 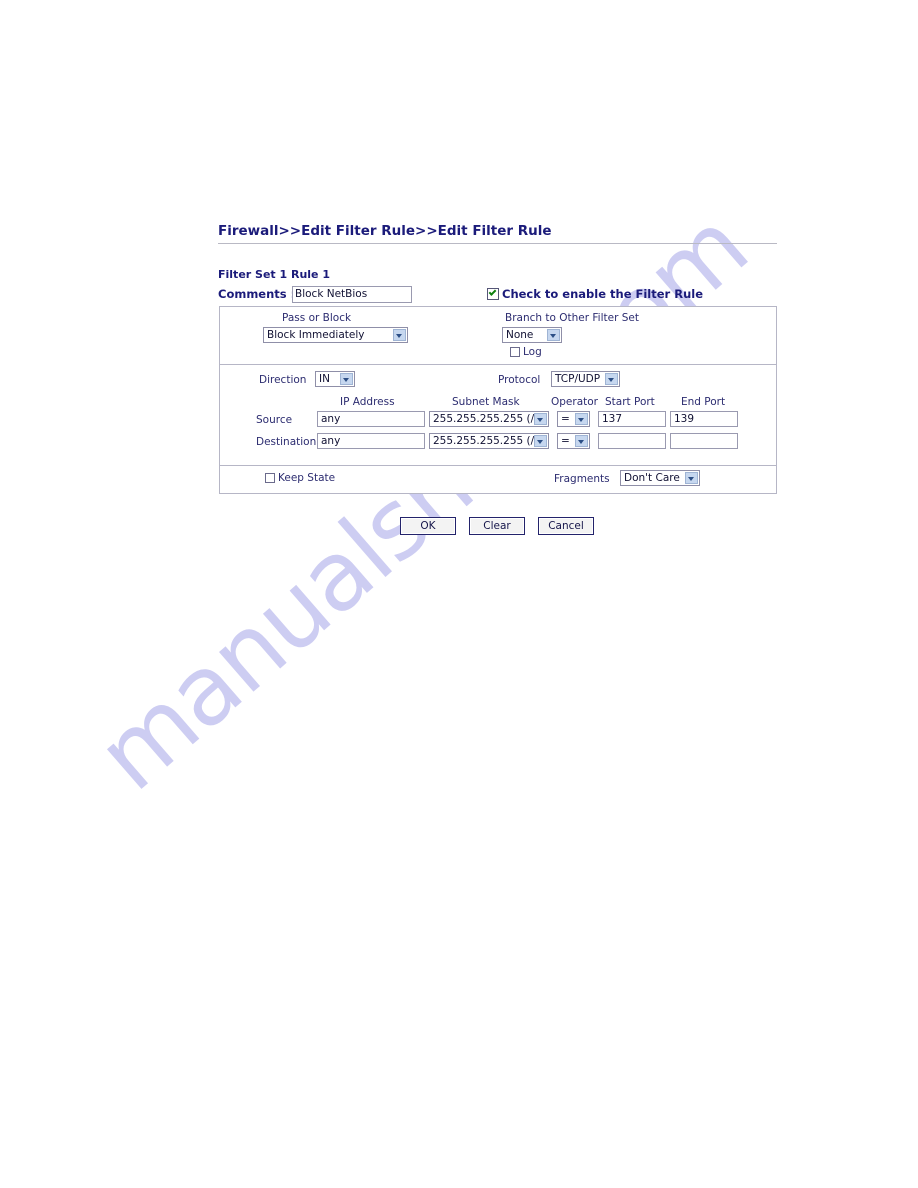 What do you see at coordinates (603, 294) in the screenshot?
I see `enable-filter-rule-label: Check to enable the Filter Rule` at bounding box center [603, 294].